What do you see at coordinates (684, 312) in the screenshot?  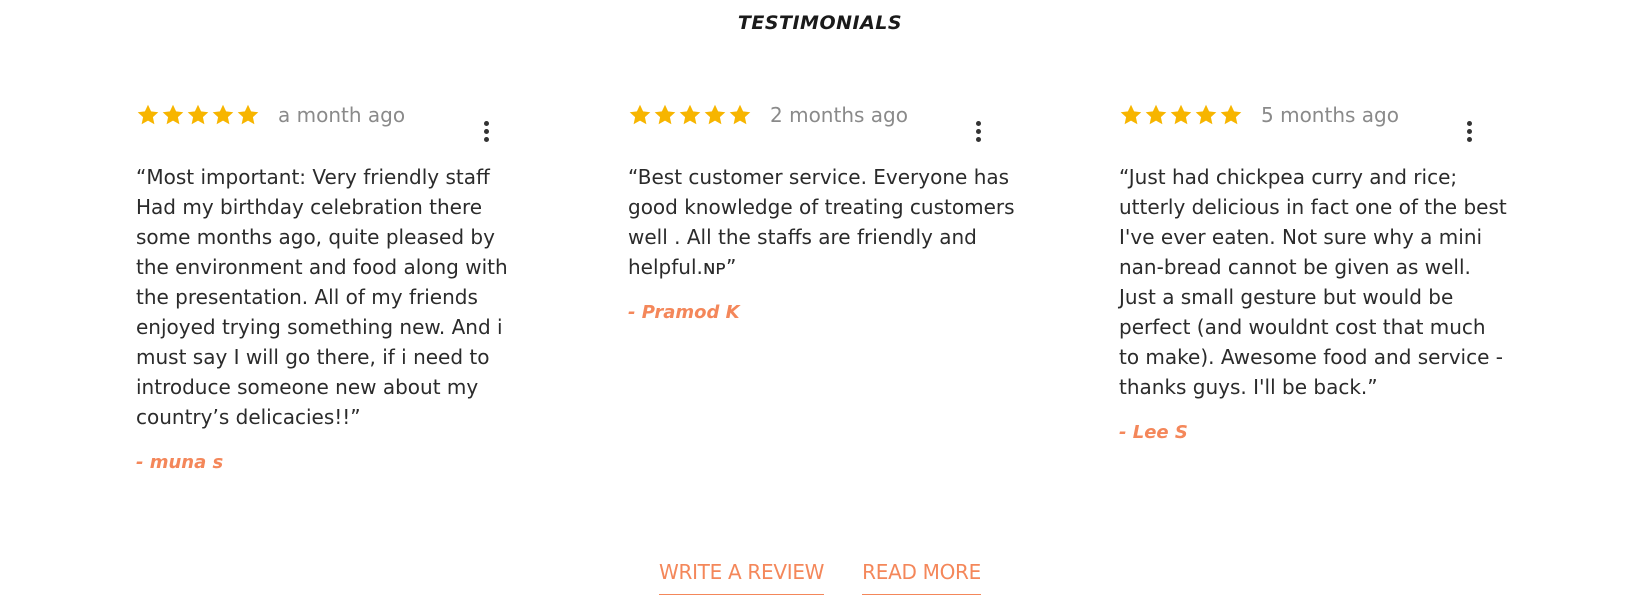 I see `review-author: - Pramod K` at bounding box center [684, 312].